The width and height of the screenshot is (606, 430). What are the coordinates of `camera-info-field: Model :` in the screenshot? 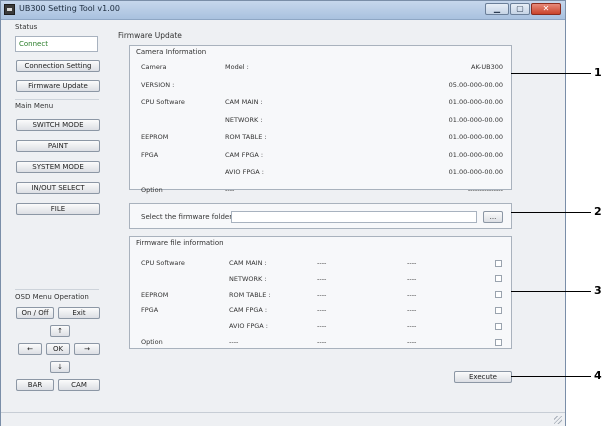 It's located at (237, 67).